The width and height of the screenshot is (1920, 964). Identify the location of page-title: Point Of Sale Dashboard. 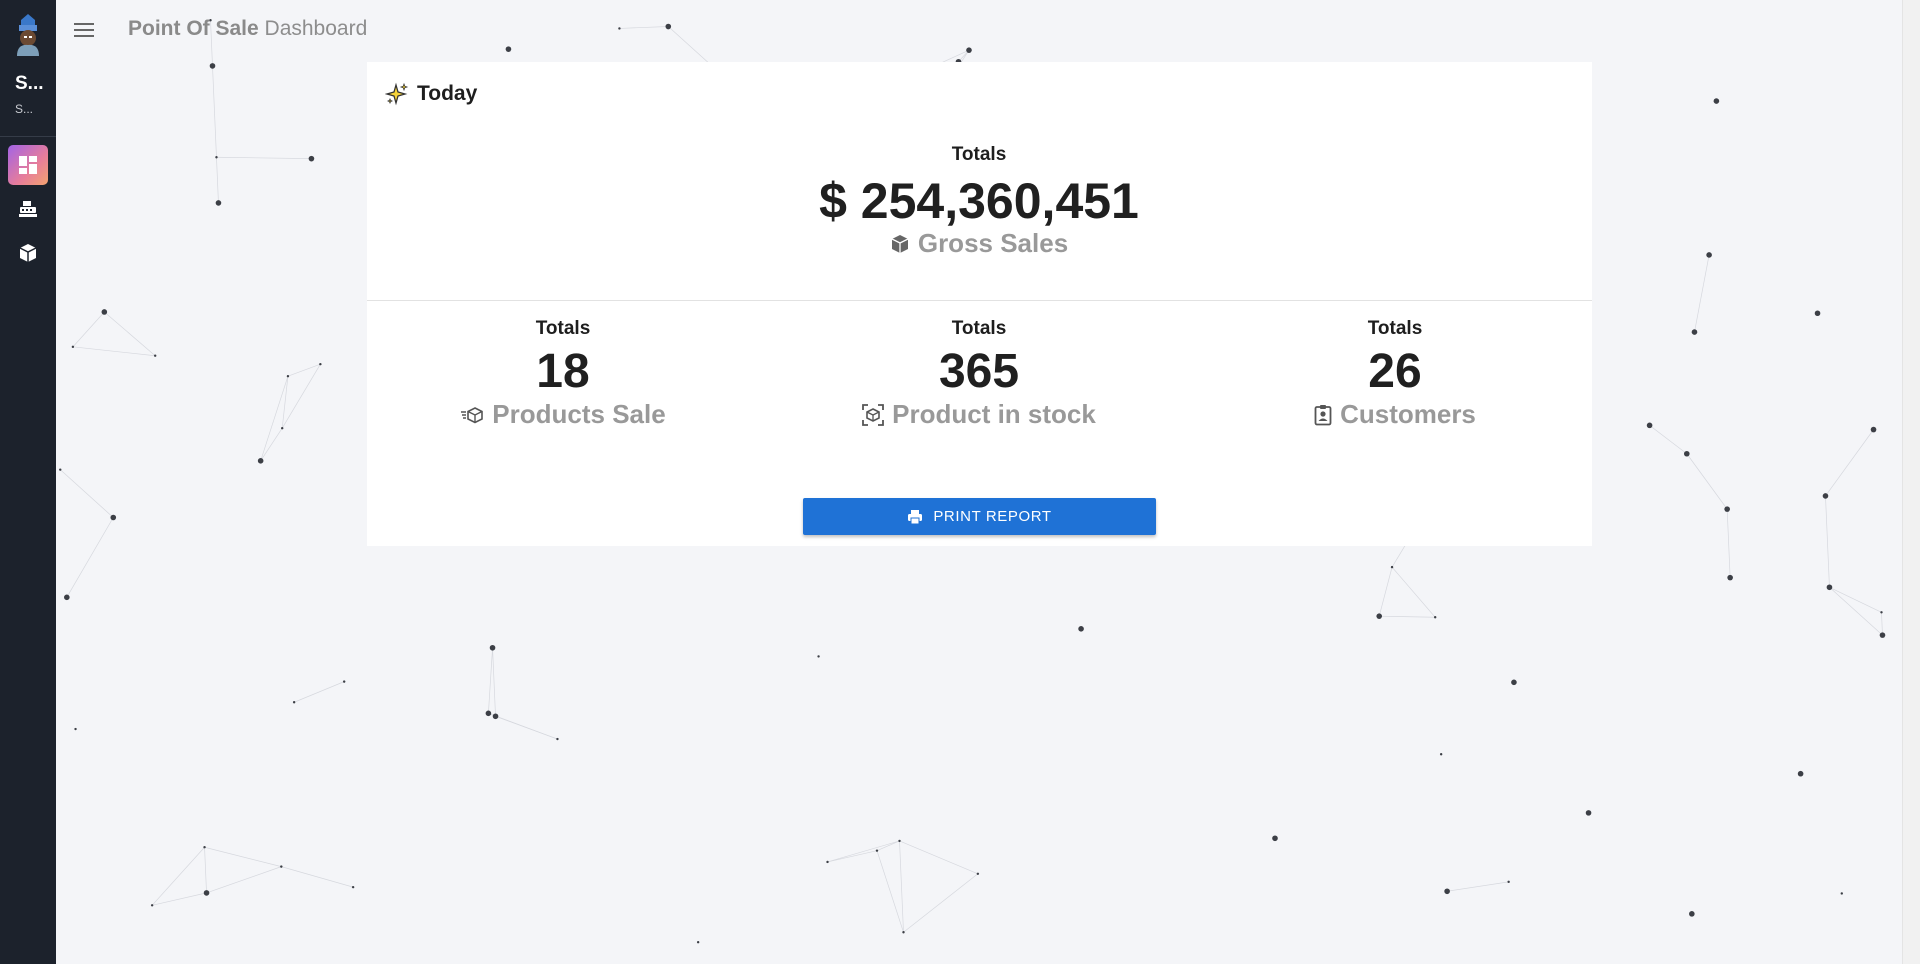
(248, 28).